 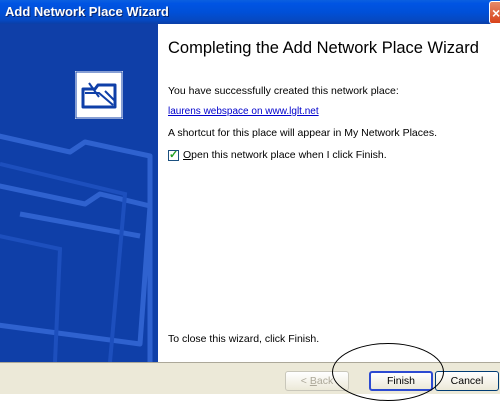 What do you see at coordinates (401, 381) in the screenshot?
I see `finish-button: Finish` at bounding box center [401, 381].